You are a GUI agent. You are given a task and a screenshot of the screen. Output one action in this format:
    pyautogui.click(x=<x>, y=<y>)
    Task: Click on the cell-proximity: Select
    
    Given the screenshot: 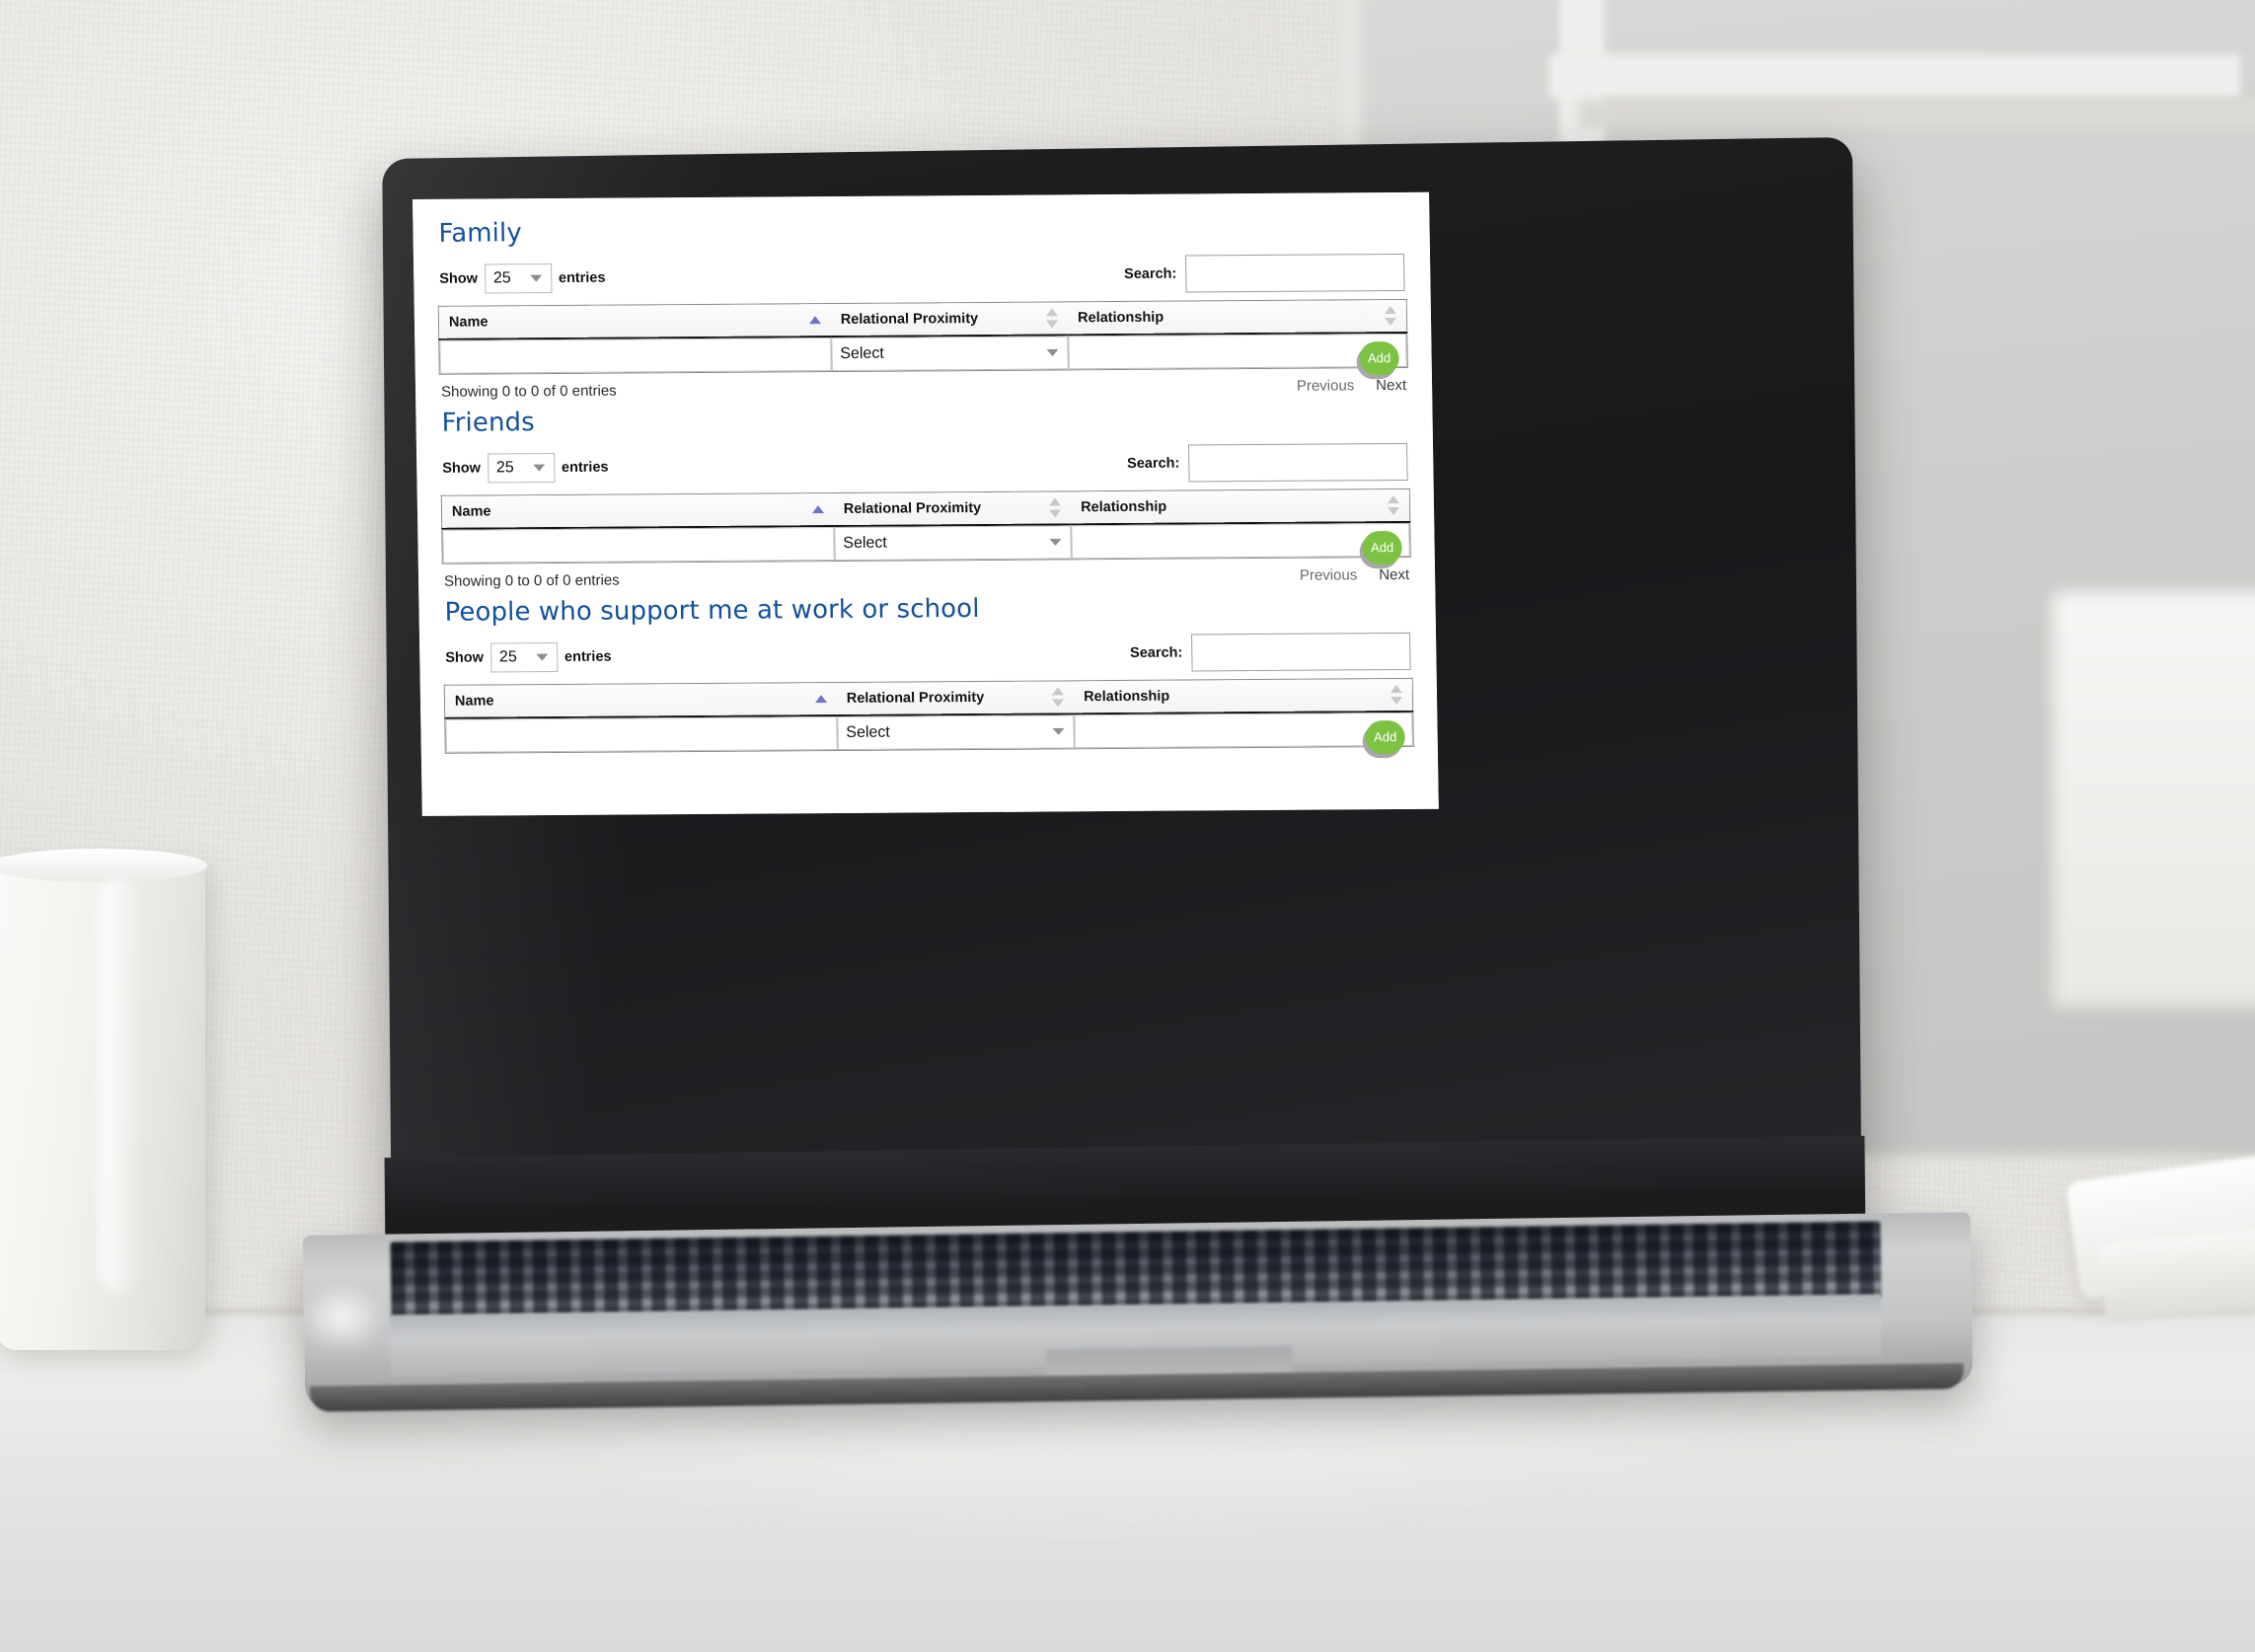 What is the action you would take?
    pyautogui.click(x=953, y=543)
    